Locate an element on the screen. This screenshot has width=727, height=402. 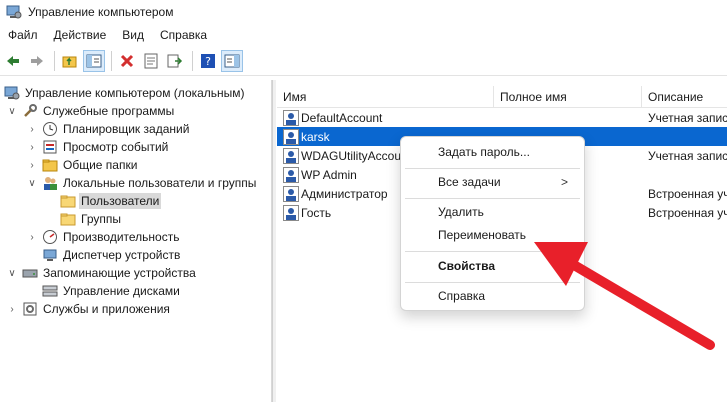
tree-item-services-apps: › Службы и приложения is located at coordinates (89, 309).